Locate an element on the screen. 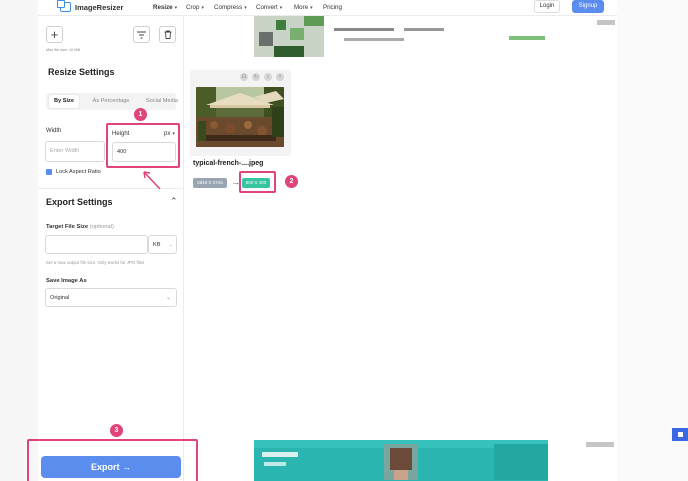 The width and height of the screenshot is (688, 481). signup-button: Signup is located at coordinates (588, 6).